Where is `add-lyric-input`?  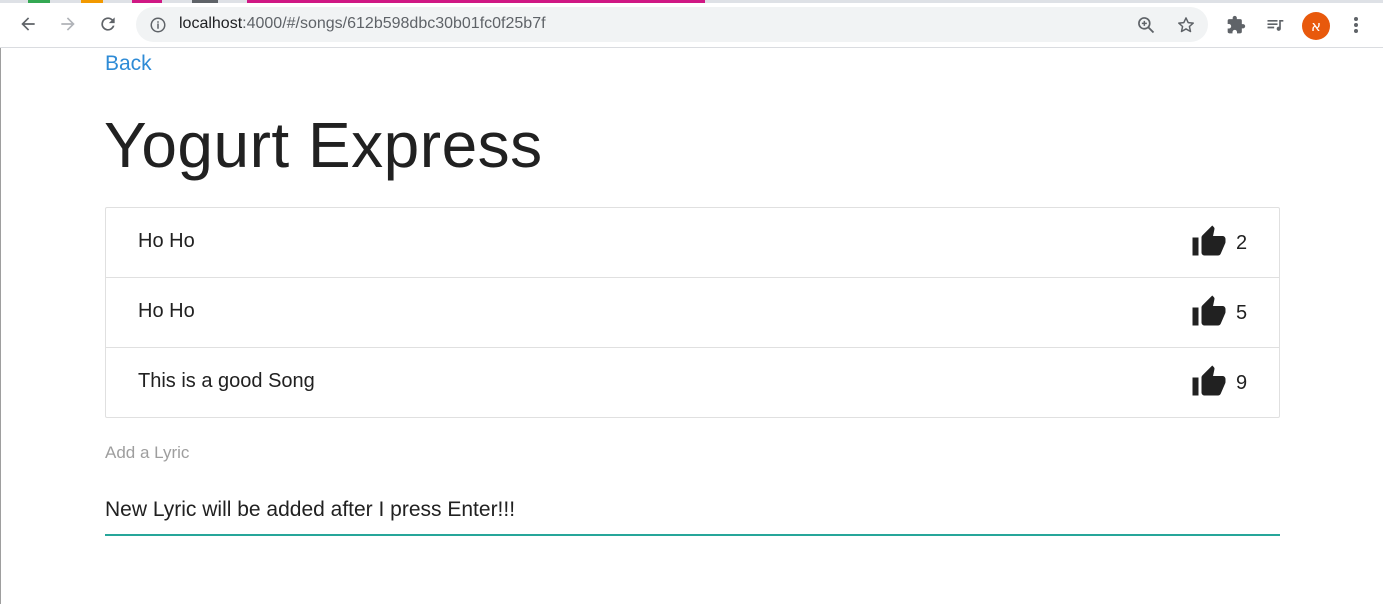 add-lyric-input is located at coordinates (692, 510).